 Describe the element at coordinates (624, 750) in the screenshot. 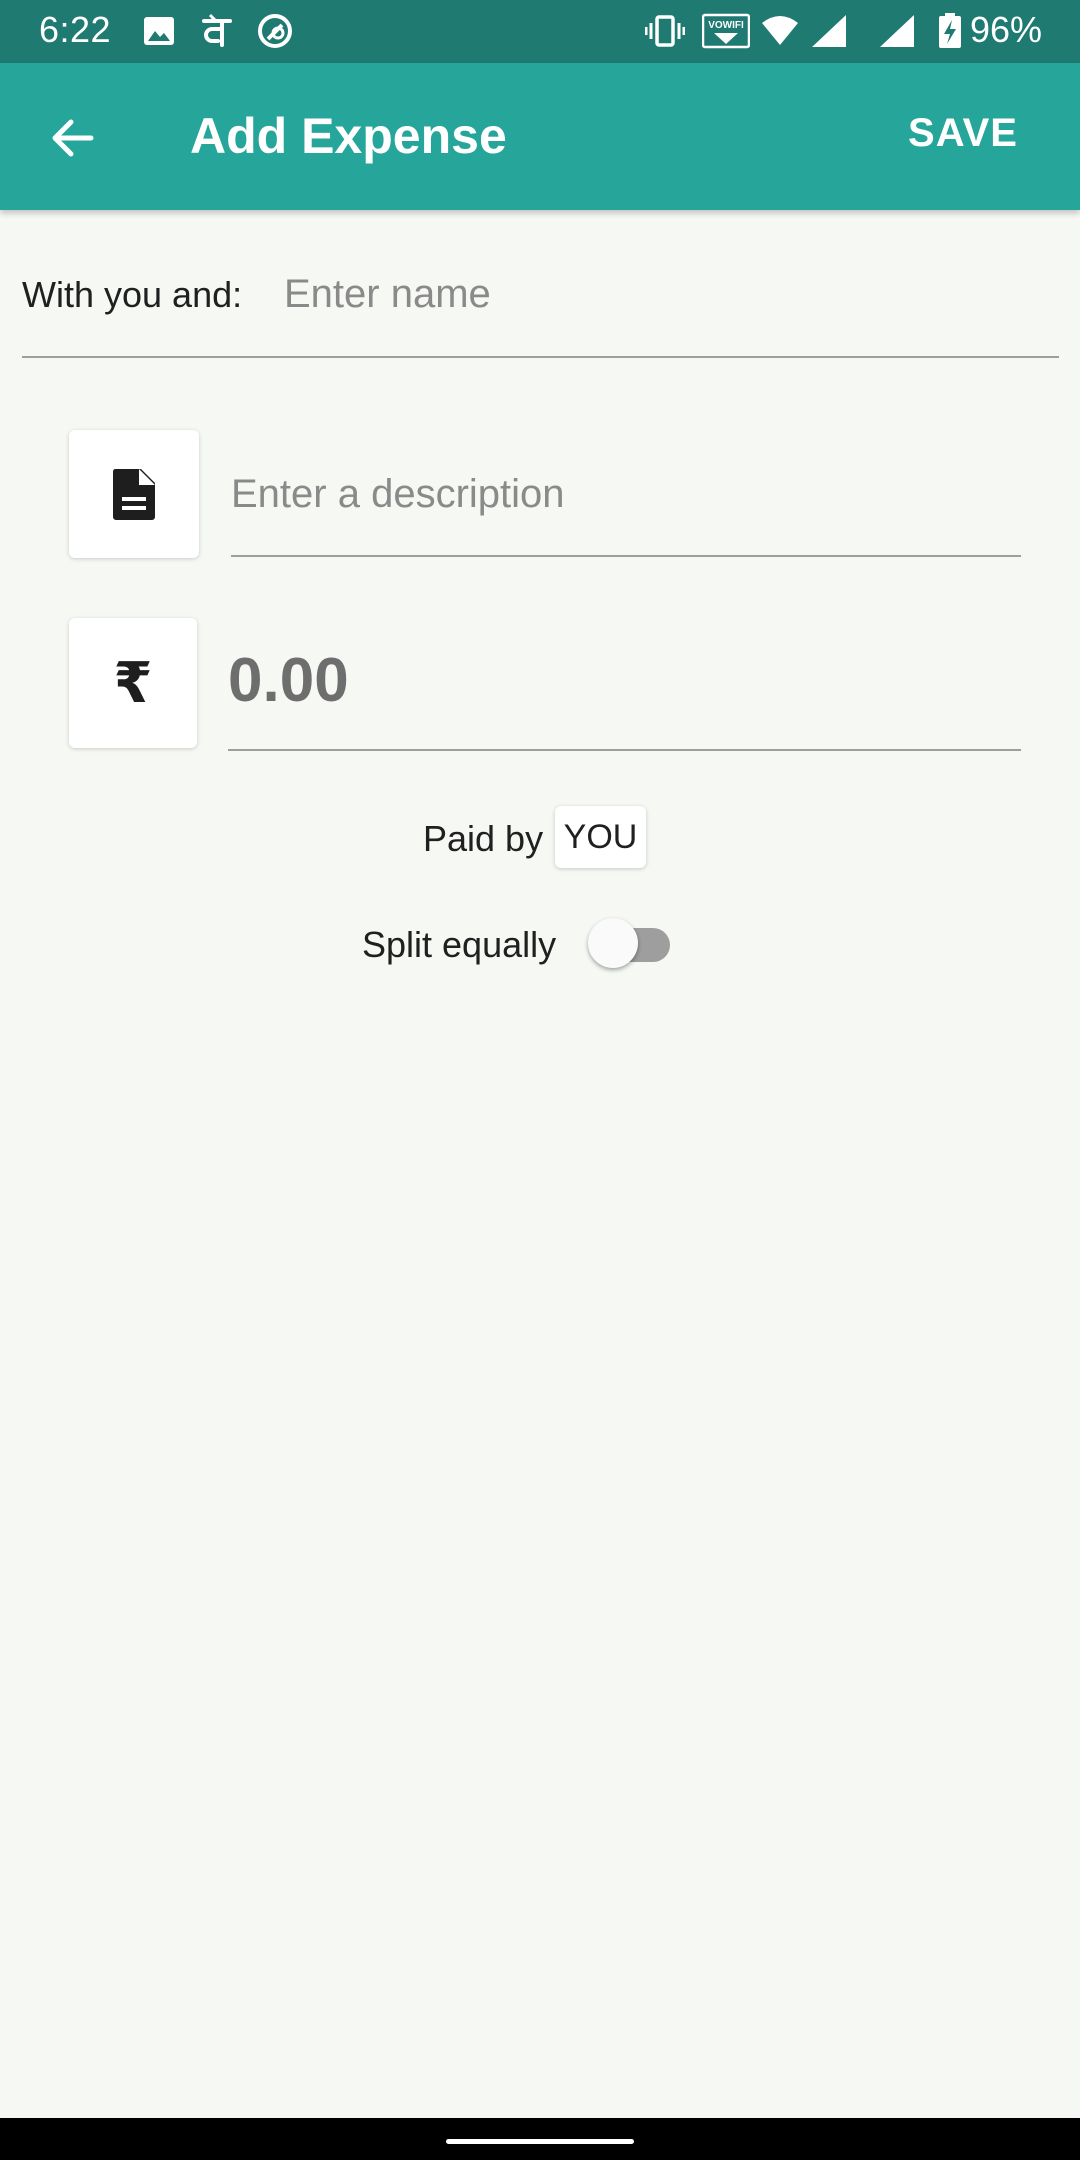

I see `amount-underline` at that location.